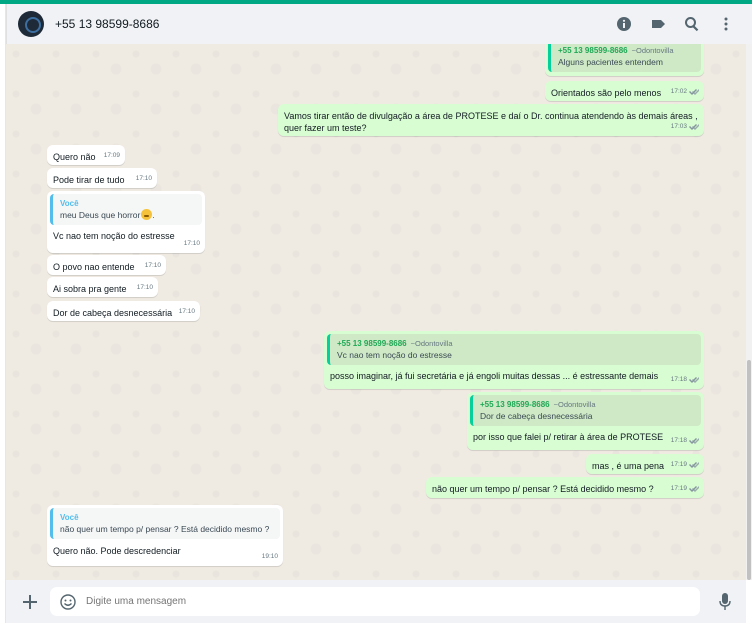  What do you see at coordinates (678, 126) in the screenshot?
I see `message-time: 17:03` at bounding box center [678, 126].